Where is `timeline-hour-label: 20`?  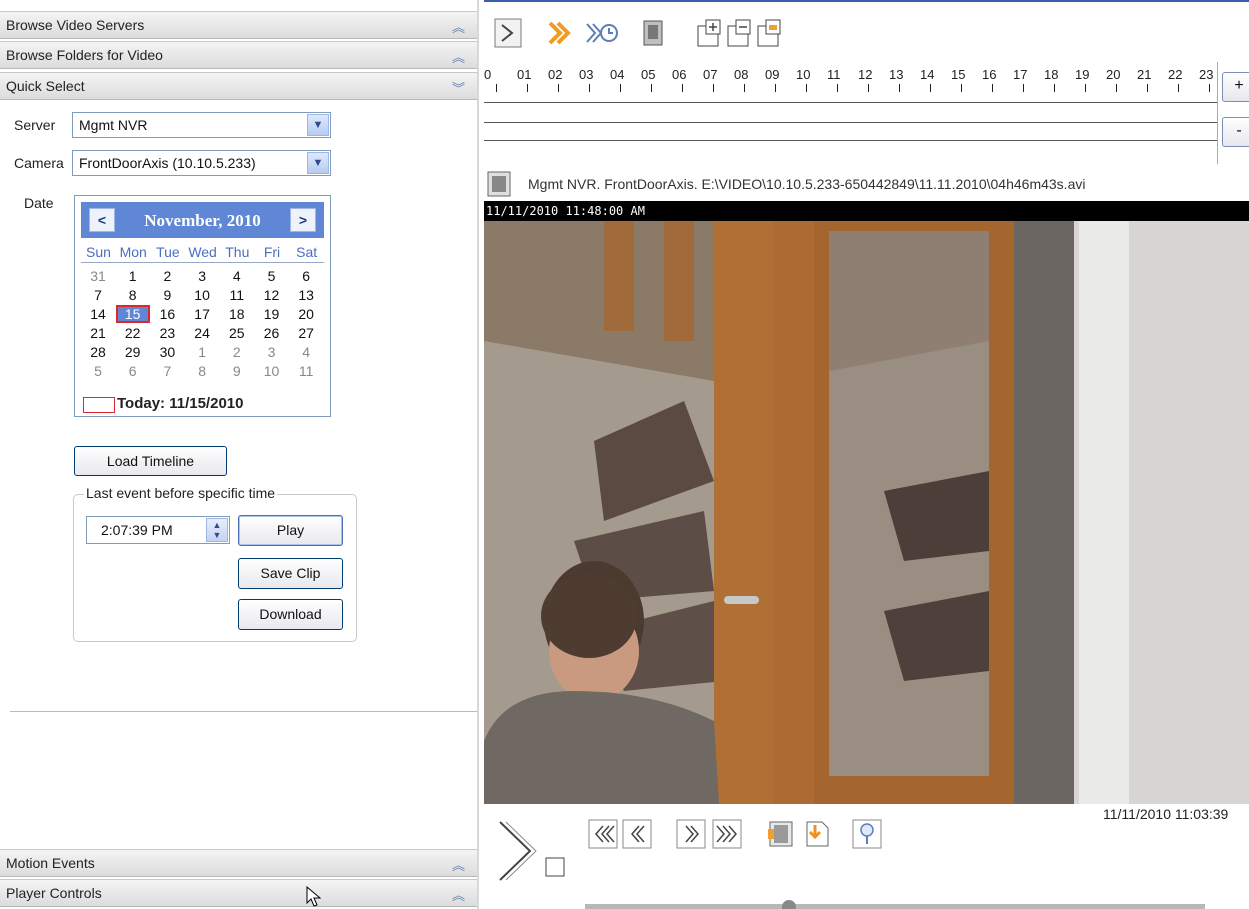
timeline-hour-label: 20 is located at coordinates (1113, 74).